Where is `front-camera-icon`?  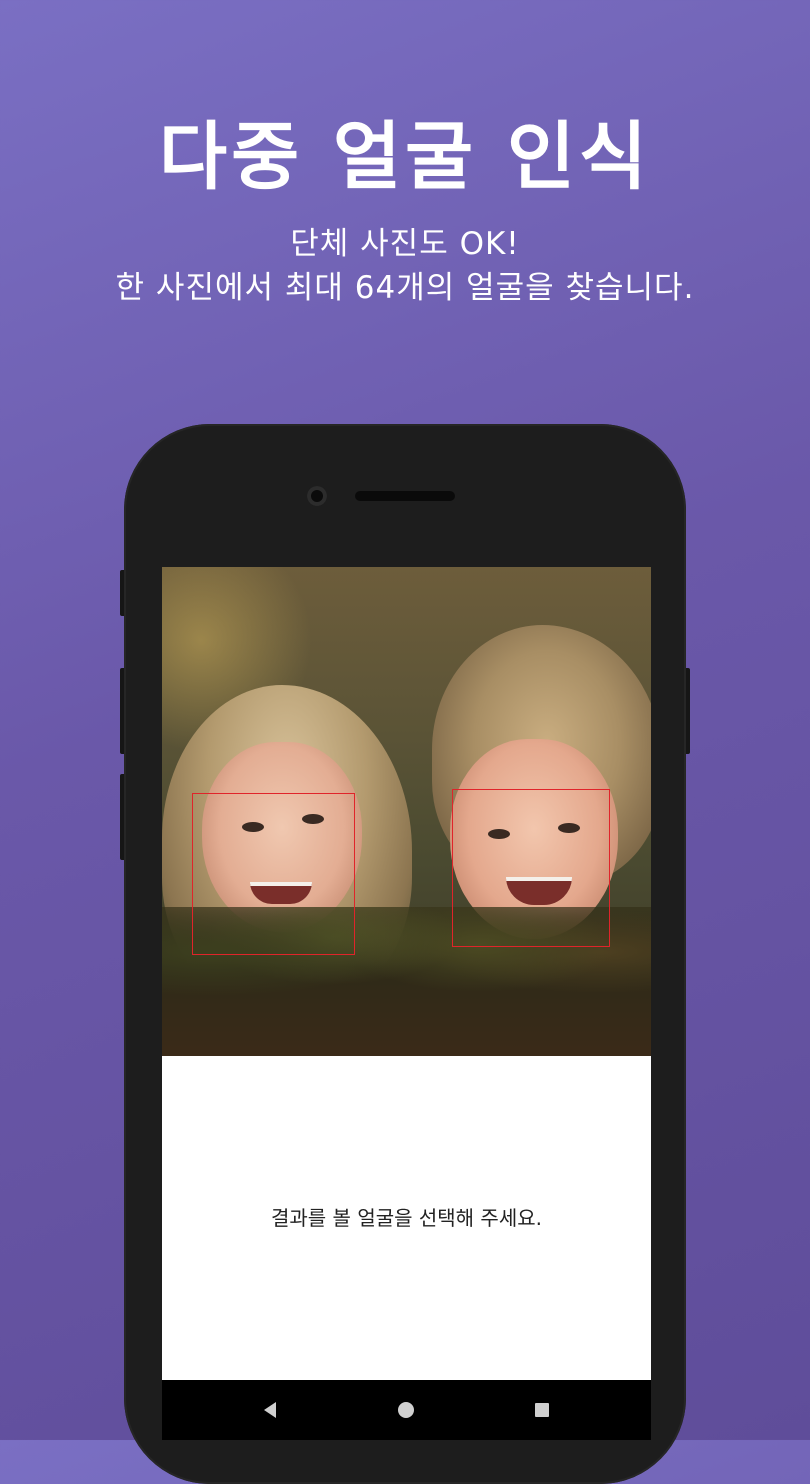
front-camera-icon is located at coordinates (317, 496).